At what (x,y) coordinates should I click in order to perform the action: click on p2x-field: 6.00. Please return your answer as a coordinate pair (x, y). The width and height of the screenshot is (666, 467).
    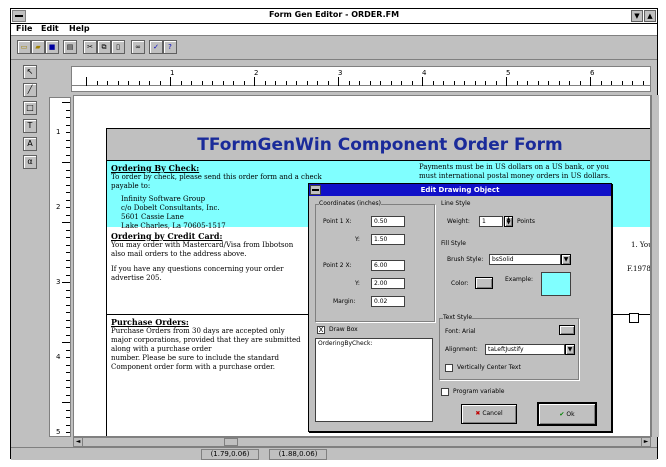
    Looking at the image, I should click on (388, 265).